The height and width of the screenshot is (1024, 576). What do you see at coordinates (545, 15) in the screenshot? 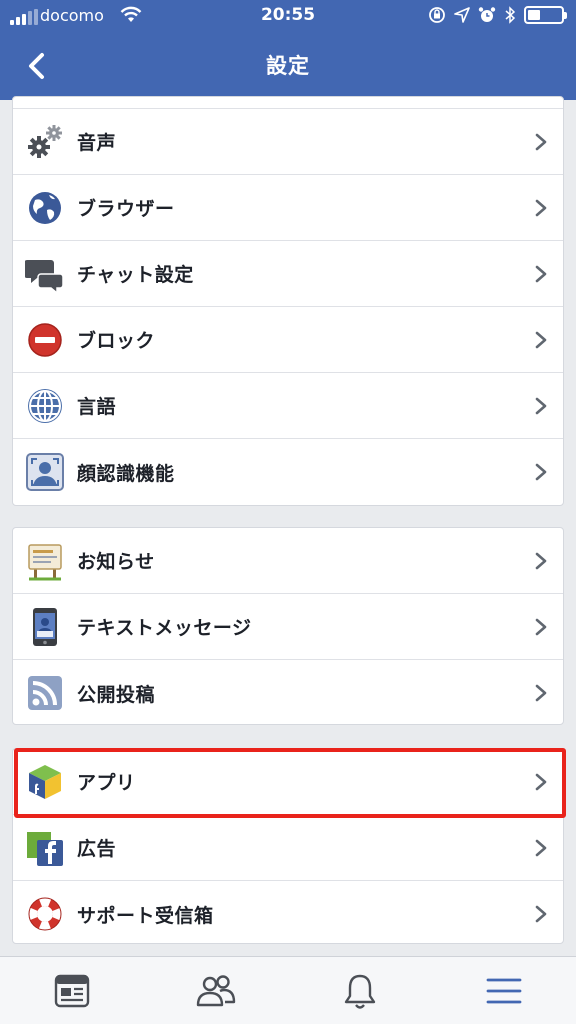
I see `battery-icon` at bounding box center [545, 15].